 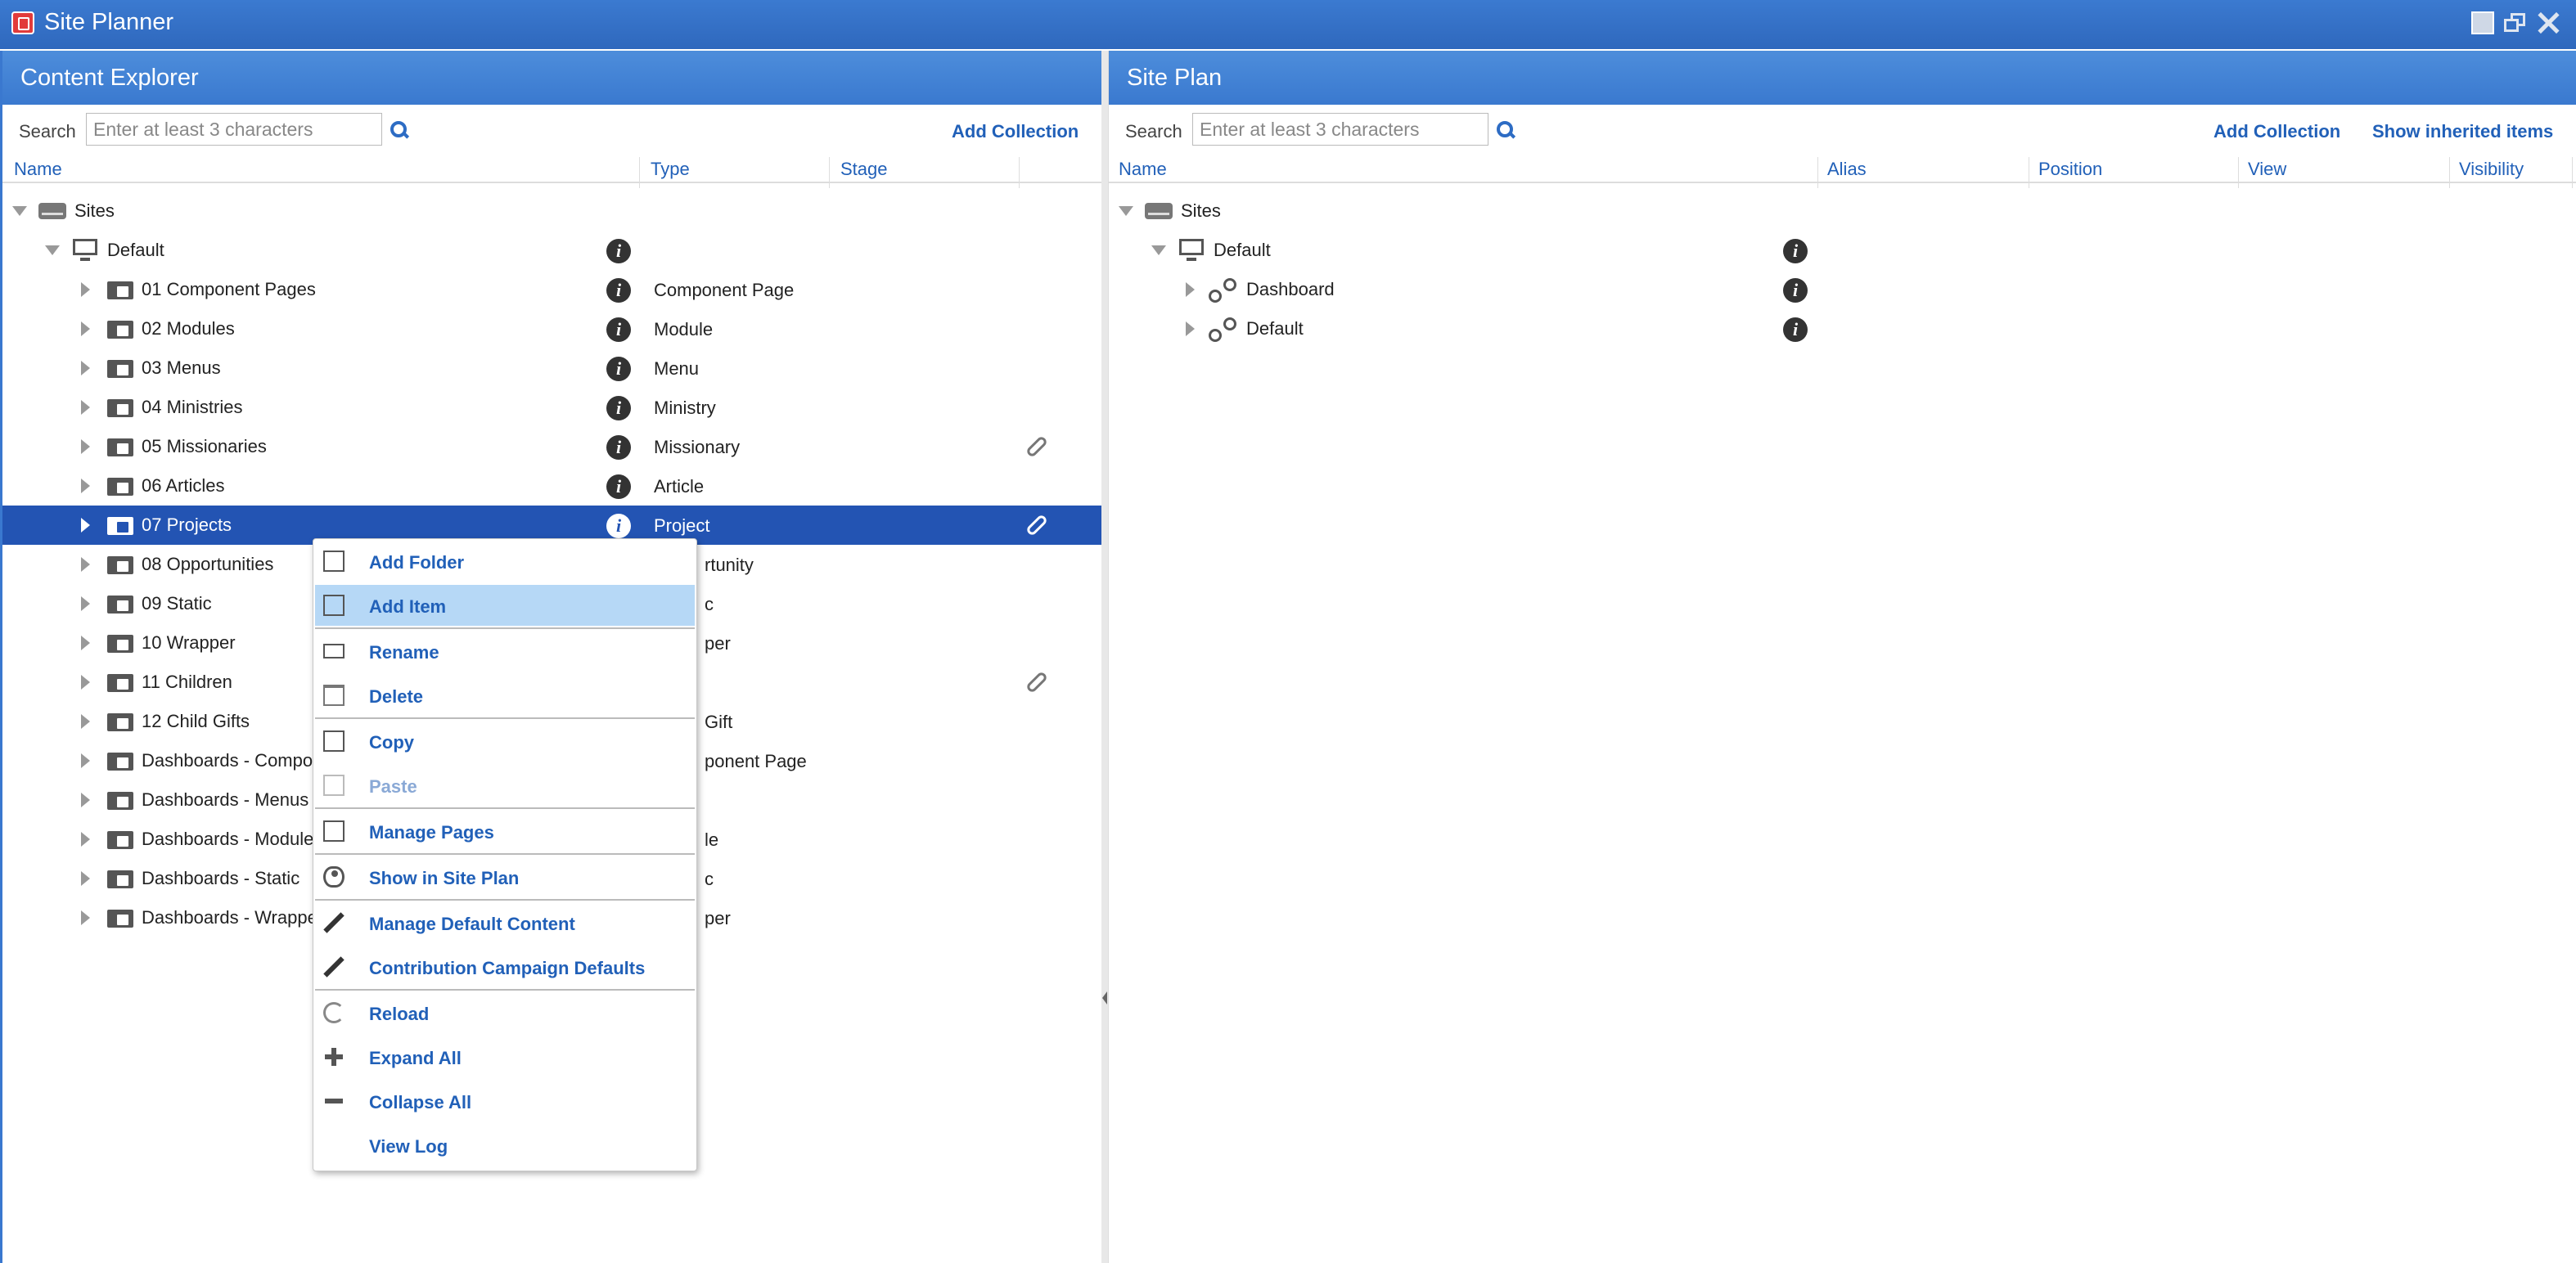 What do you see at coordinates (551, 289) in the screenshot?
I see `tree-node-folder: 01 Component Pages i Component Page` at bounding box center [551, 289].